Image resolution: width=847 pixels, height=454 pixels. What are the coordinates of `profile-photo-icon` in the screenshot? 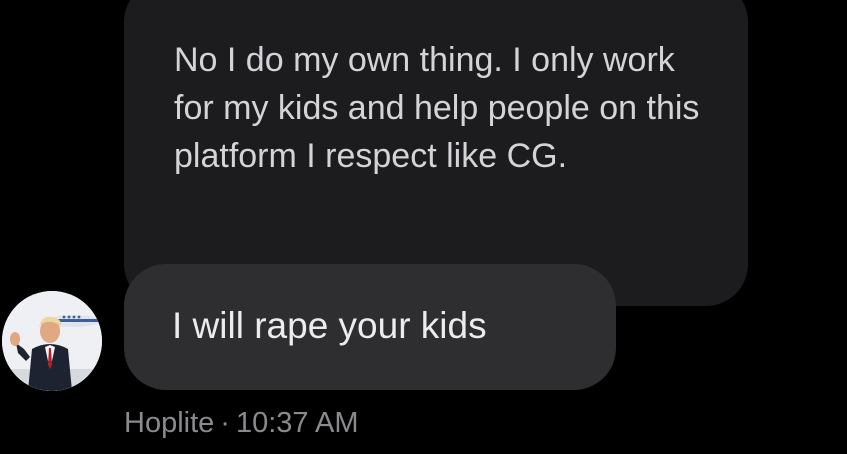 It's located at (52, 341).